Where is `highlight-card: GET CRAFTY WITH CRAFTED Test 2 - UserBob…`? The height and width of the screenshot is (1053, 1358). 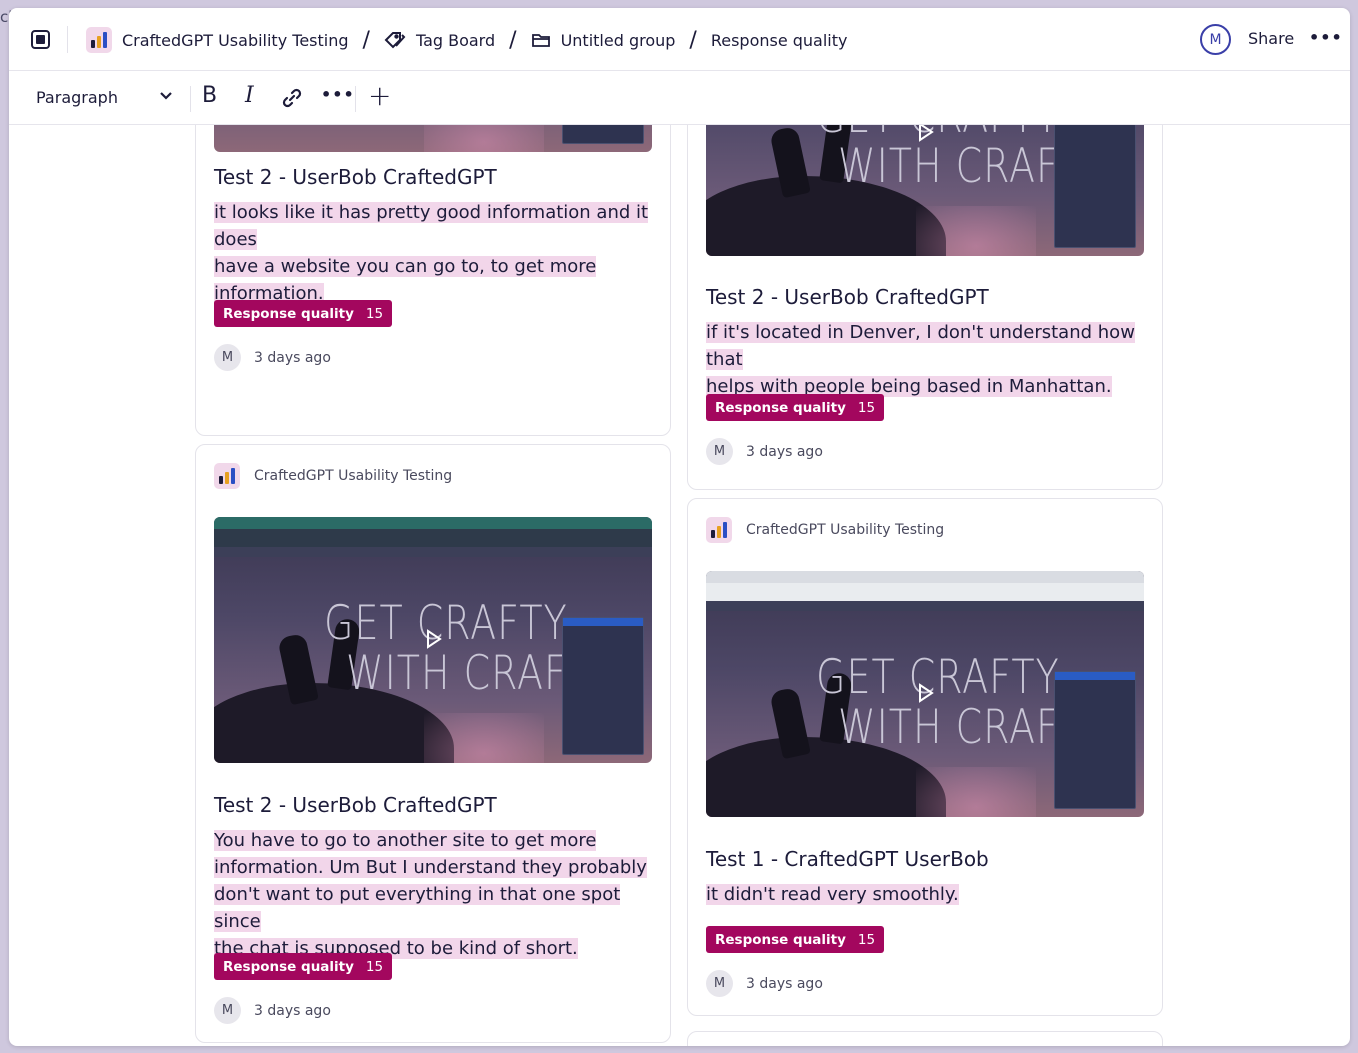
highlight-card: GET CRAFTY WITH CRAFTED Test 2 - UserBob… is located at coordinates (925, 307).